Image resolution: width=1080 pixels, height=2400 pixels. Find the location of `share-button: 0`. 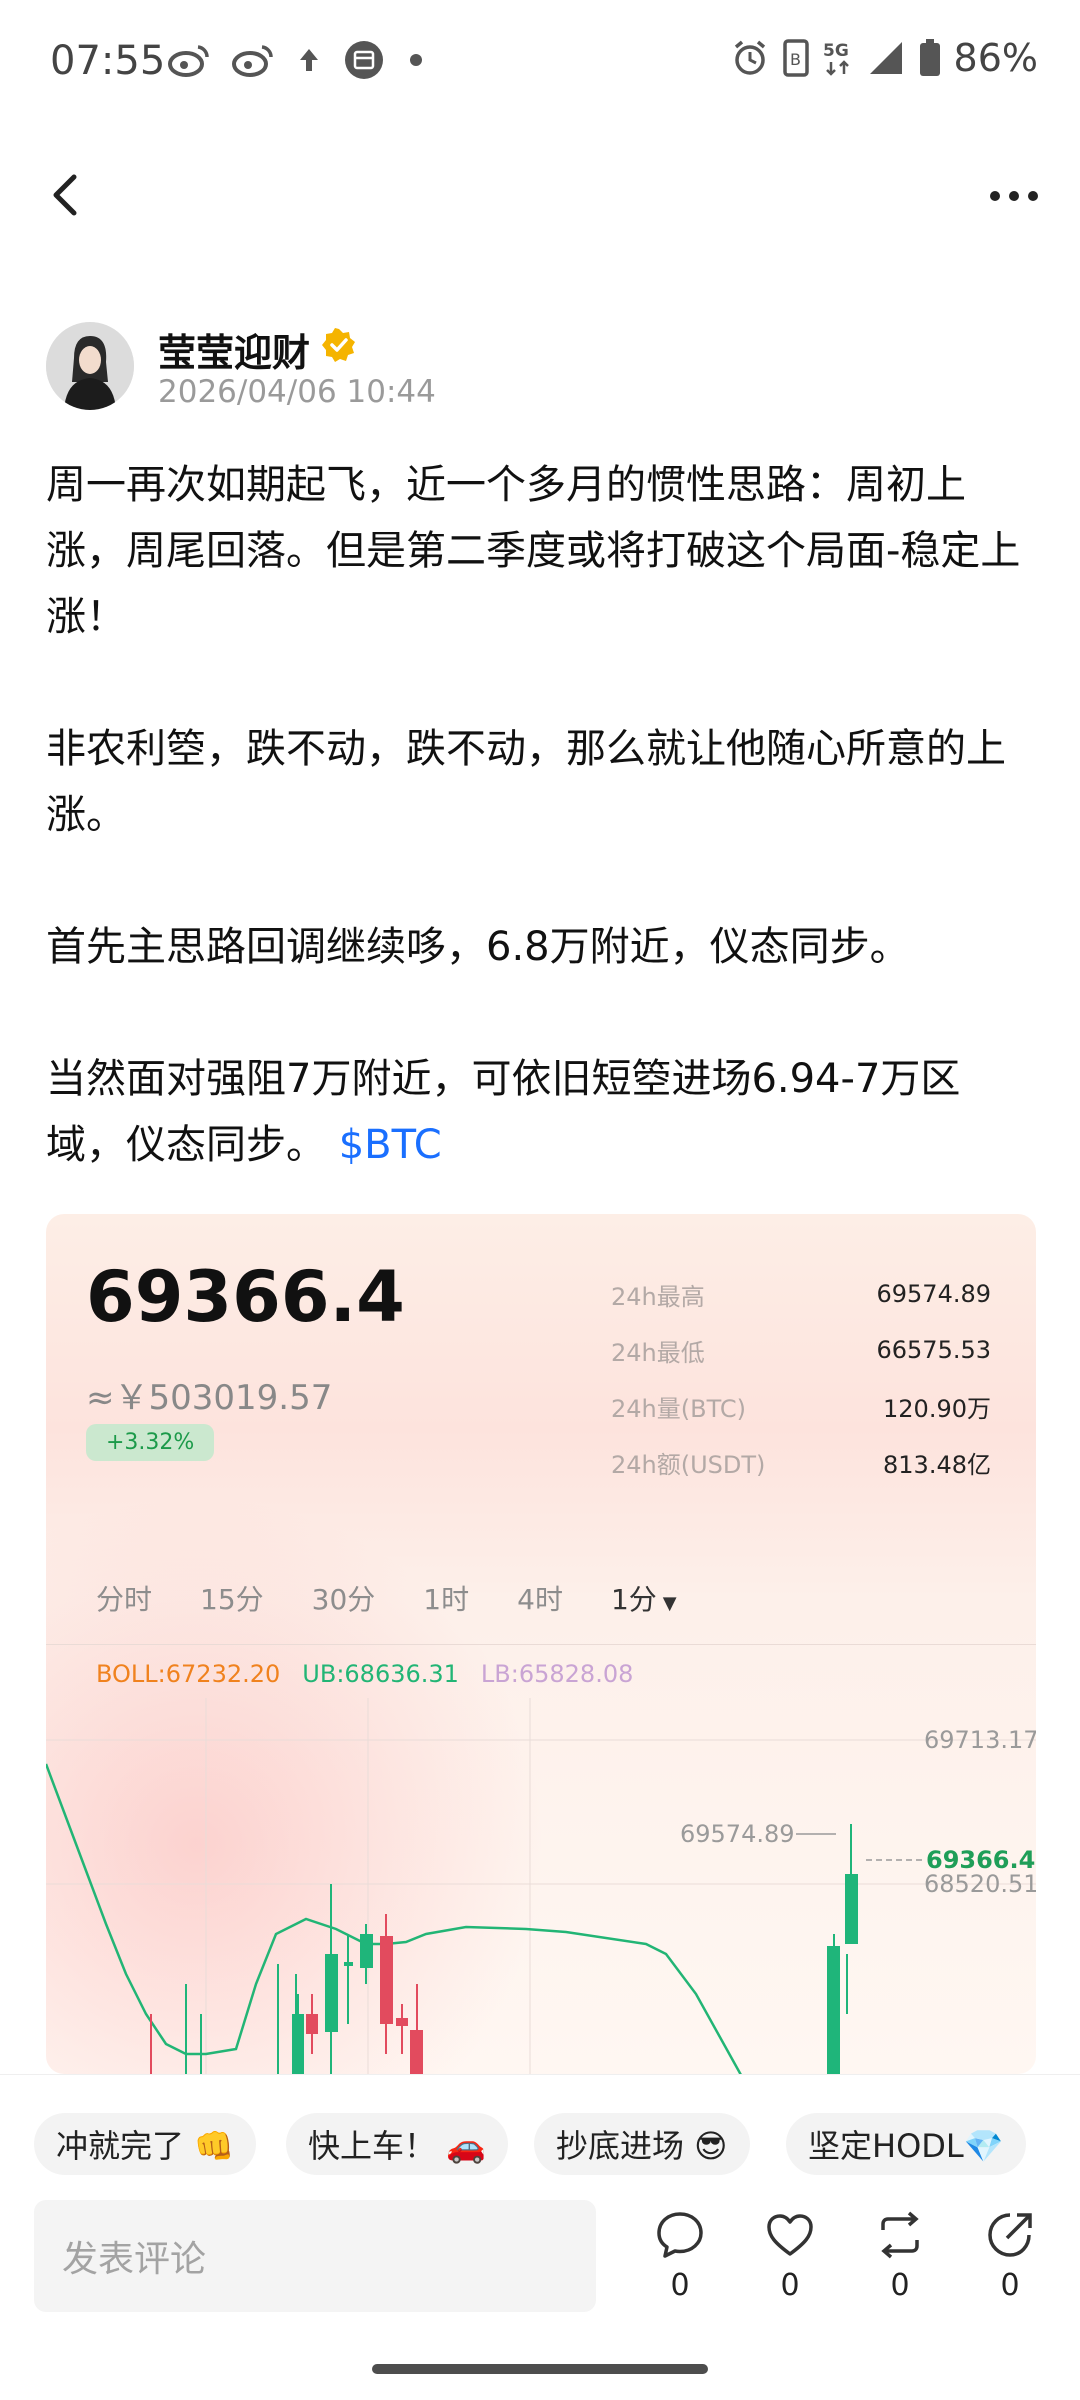

share-button: 0 is located at coordinates (1010, 2256).